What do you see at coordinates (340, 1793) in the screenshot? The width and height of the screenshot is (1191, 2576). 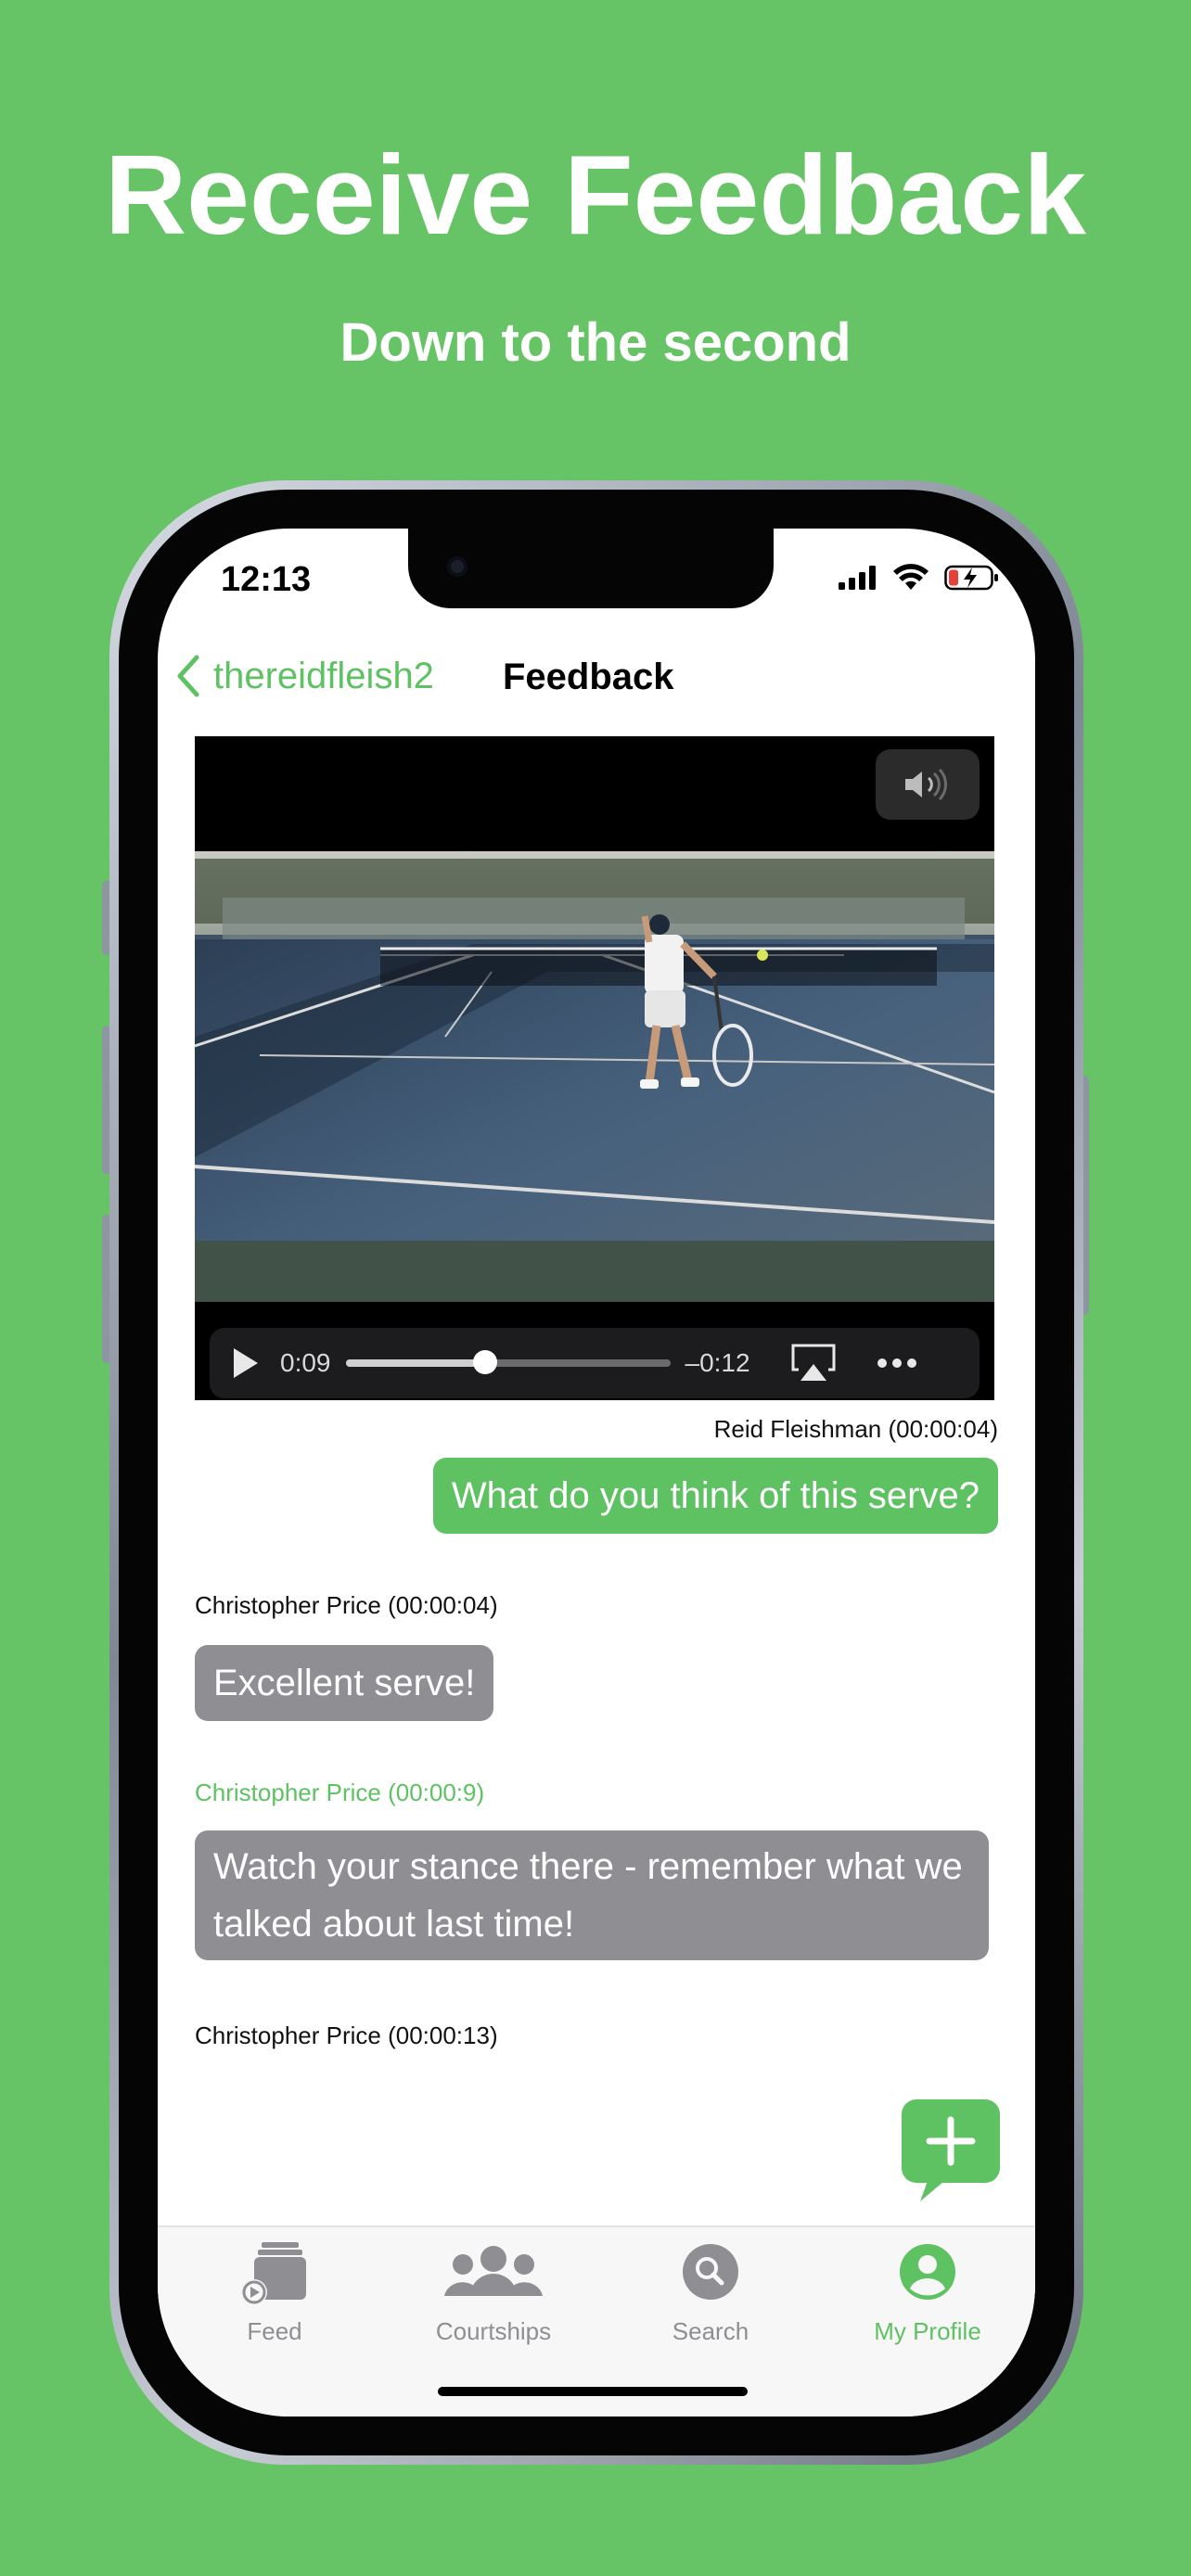 I see `comment-author-time: Christopher Price (00:00:9)` at bounding box center [340, 1793].